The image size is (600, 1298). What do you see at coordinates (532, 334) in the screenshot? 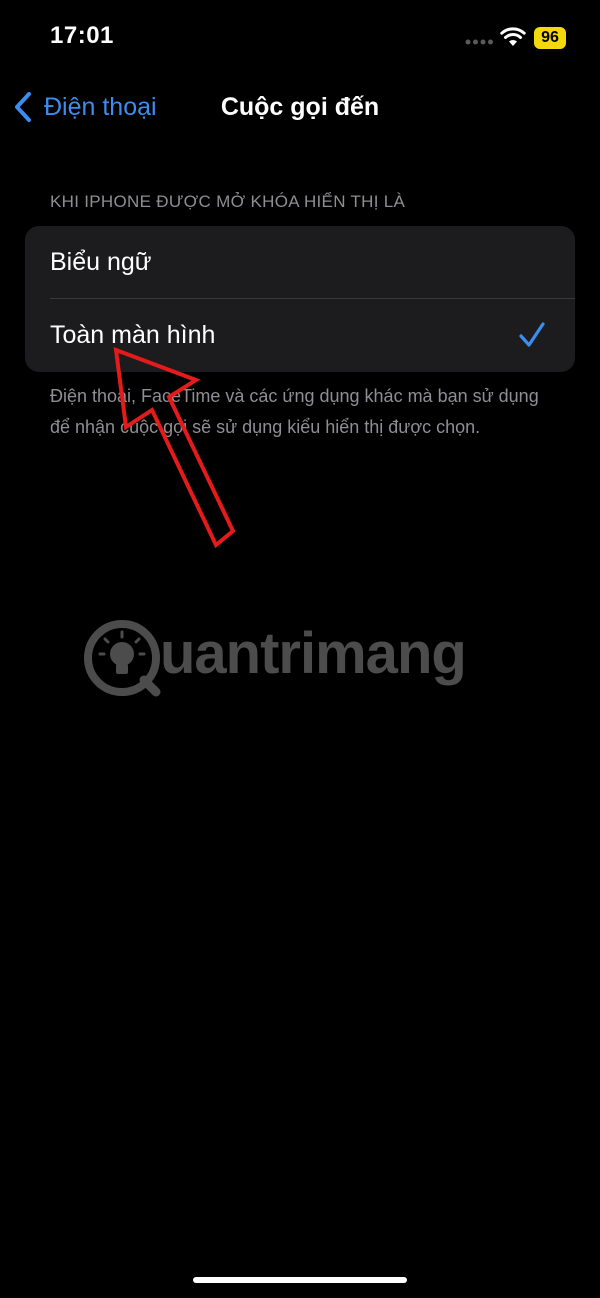
I see `checkmark-icon` at bounding box center [532, 334].